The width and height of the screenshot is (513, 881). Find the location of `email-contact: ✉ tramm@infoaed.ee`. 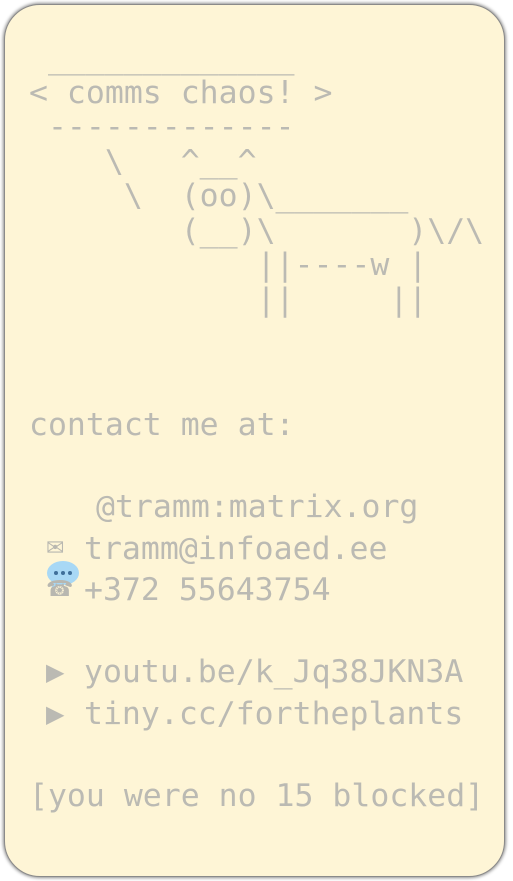

email-contact: ✉ tramm@infoaed.ee is located at coordinates (216, 549).